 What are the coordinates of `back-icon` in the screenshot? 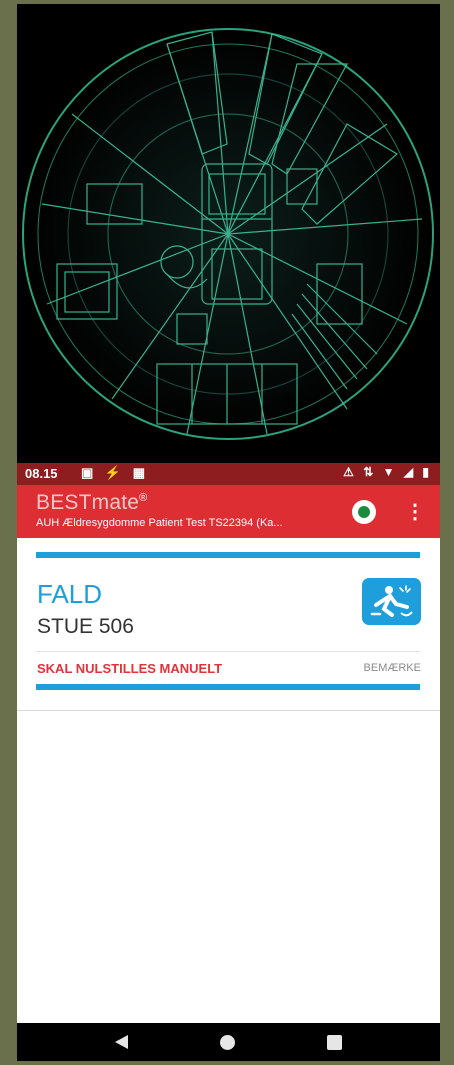 It's located at (121, 1042).